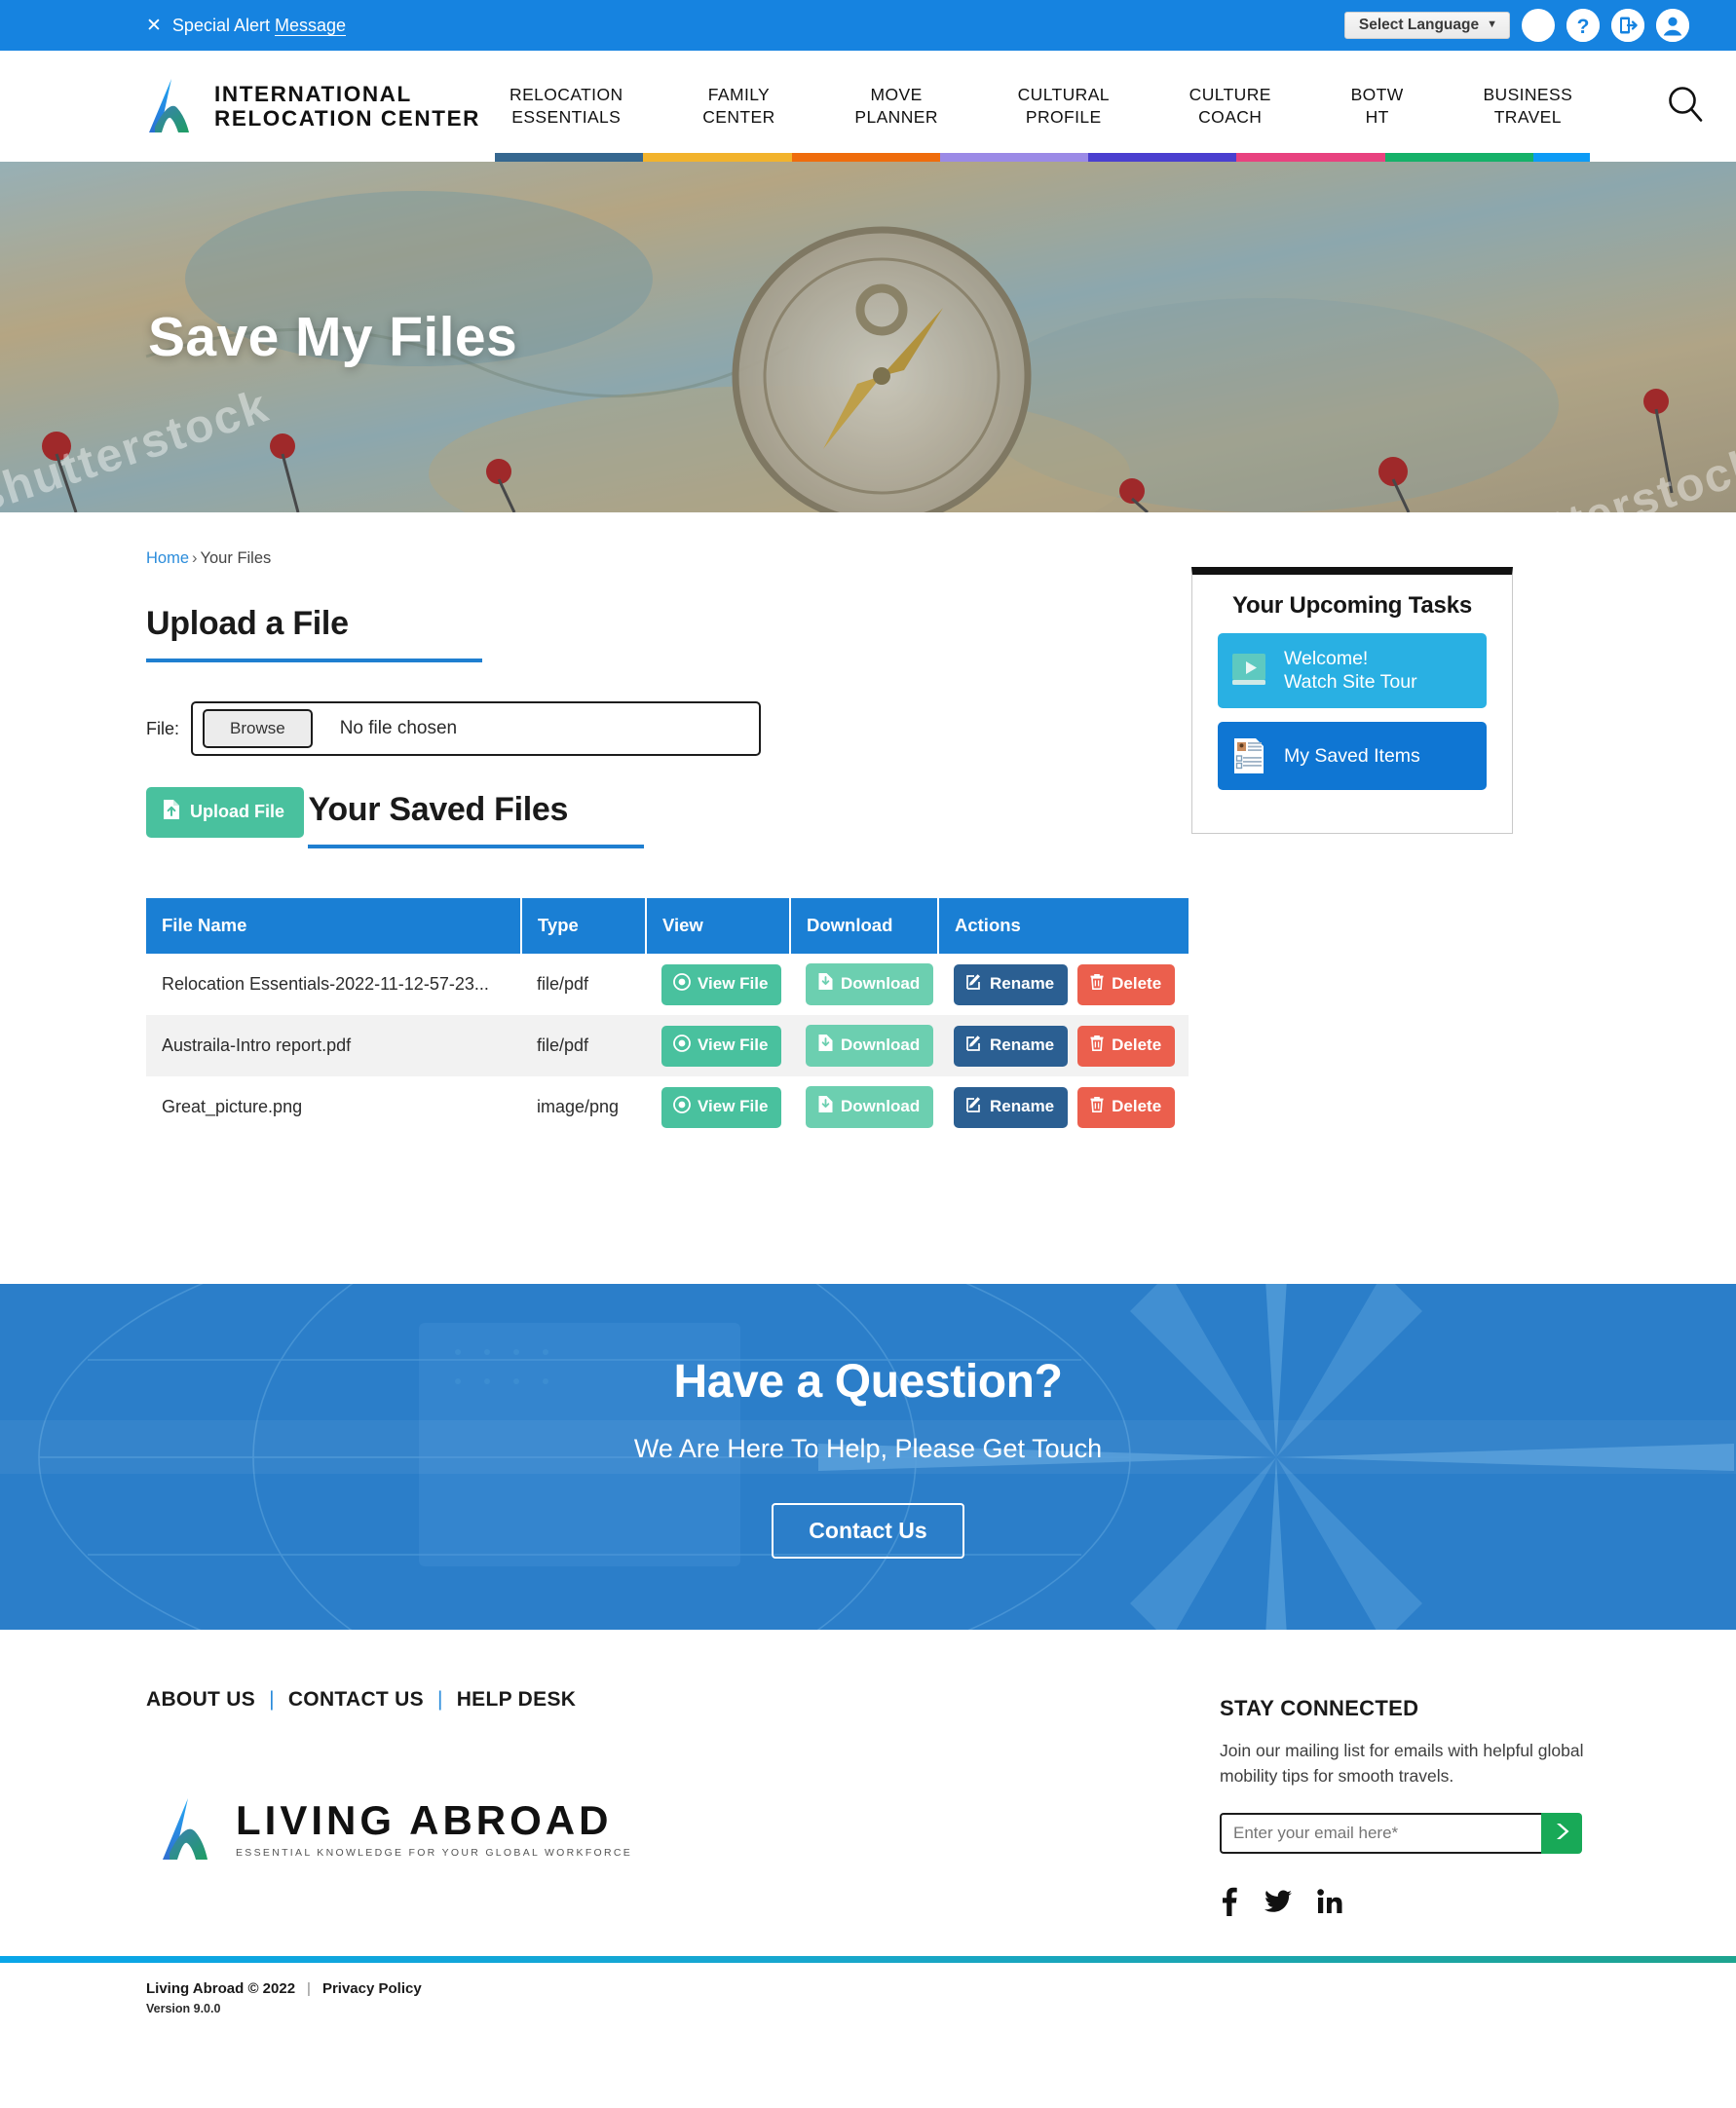  I want to click on alert-utility-icons: Select Language ▼ ?, so click(1526, 26).